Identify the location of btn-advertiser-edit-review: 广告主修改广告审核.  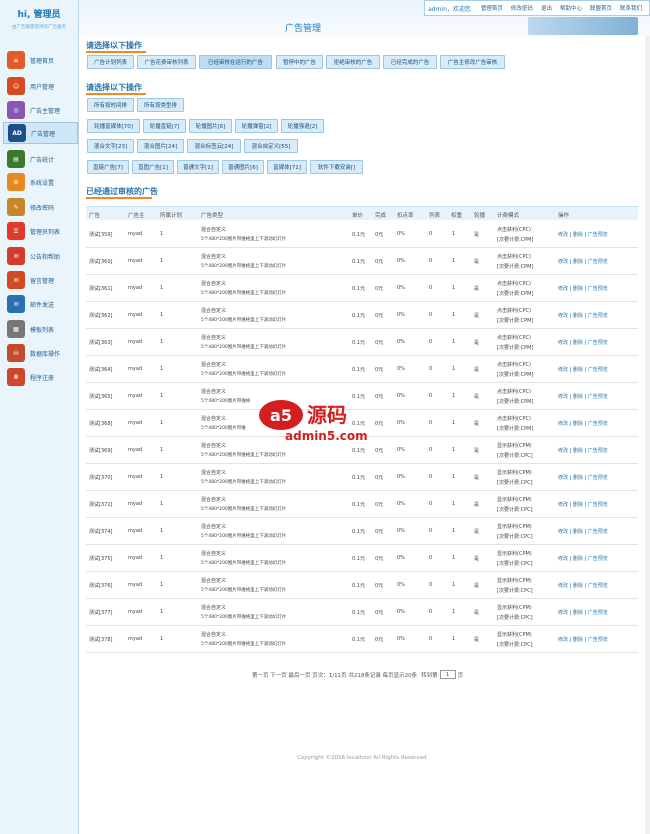
(472, 62).